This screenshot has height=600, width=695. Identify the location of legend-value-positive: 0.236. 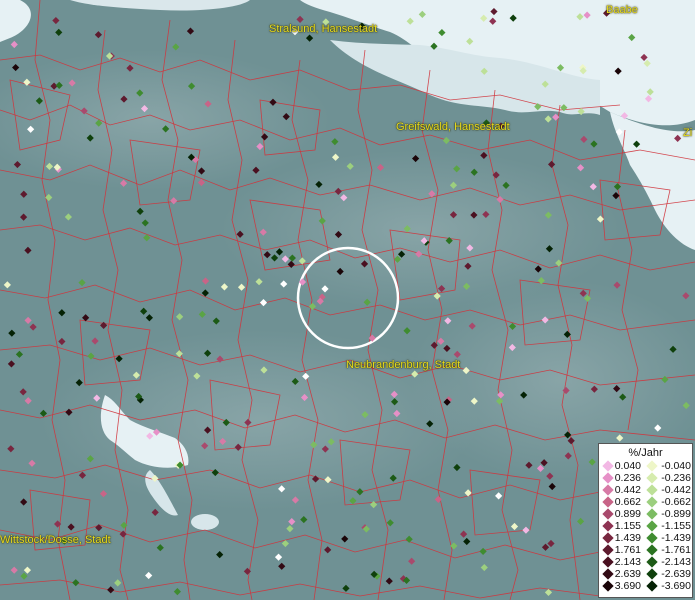
(627, 478).